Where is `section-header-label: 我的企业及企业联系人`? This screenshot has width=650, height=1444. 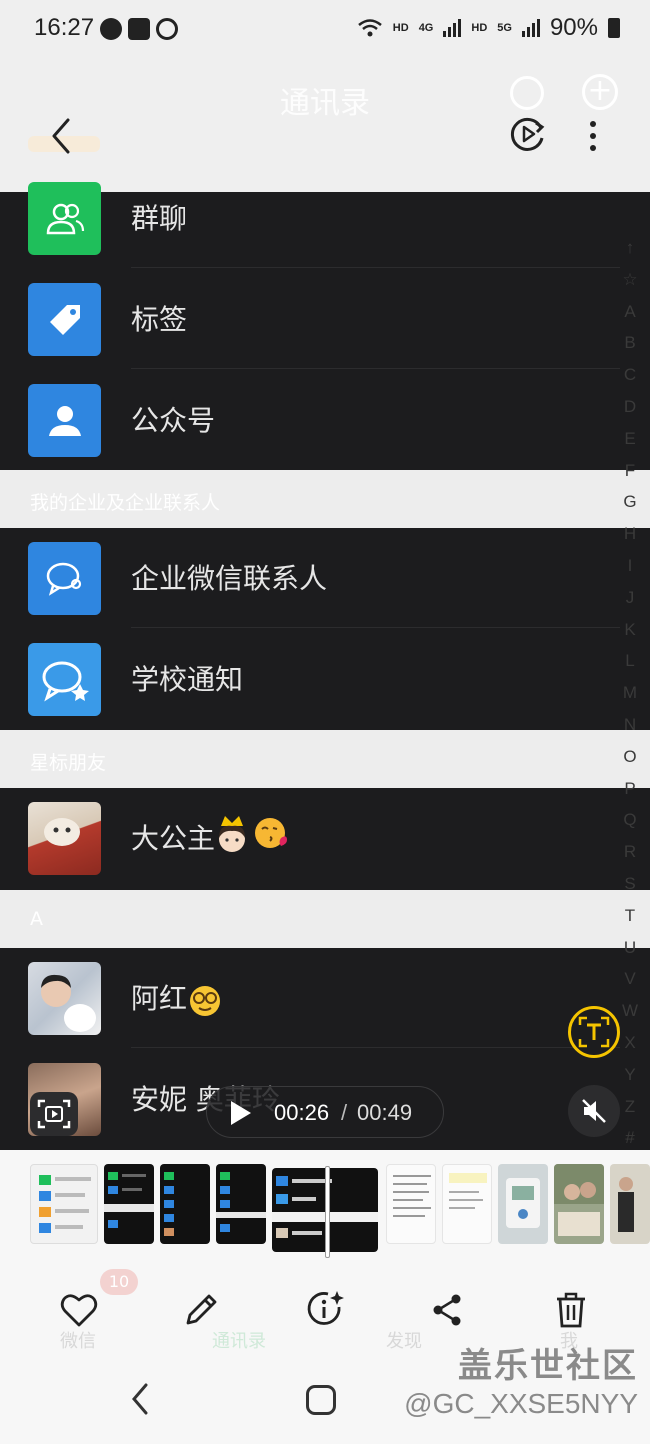
section-header-label: 我的企业及企业联系人 is located at coordinates (125, 503).